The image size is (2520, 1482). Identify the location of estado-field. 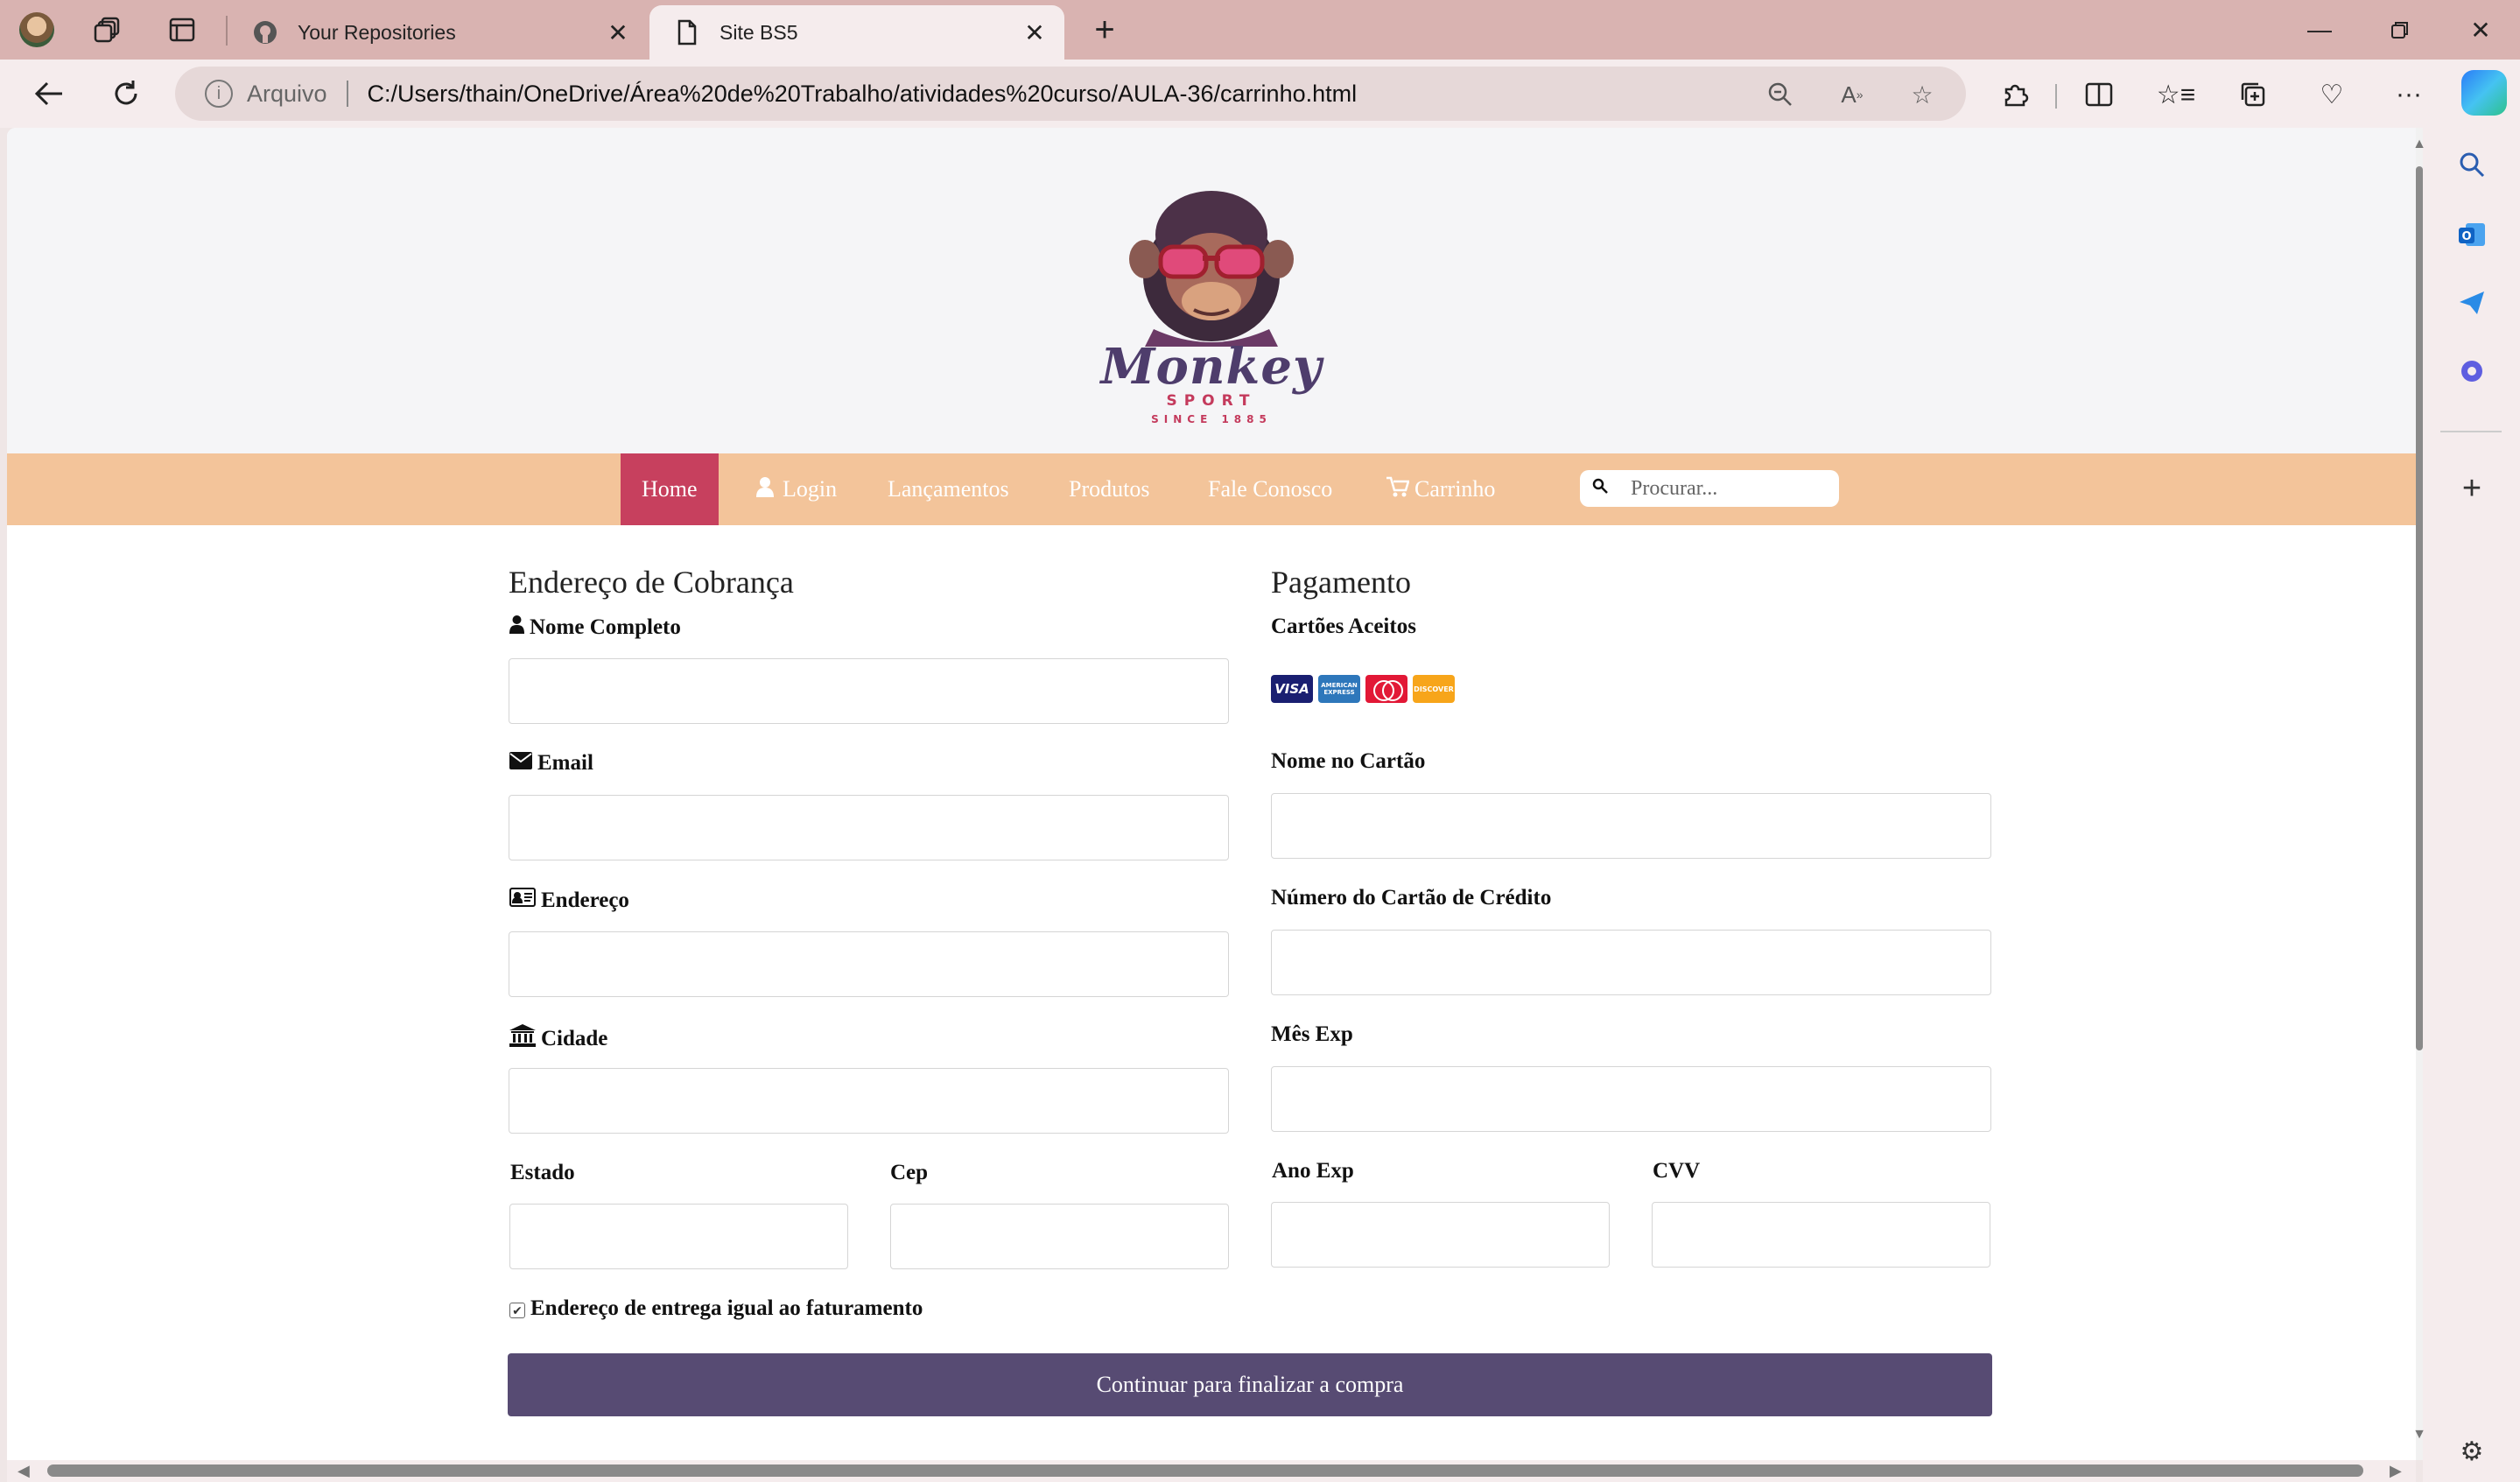
(678, 1236).